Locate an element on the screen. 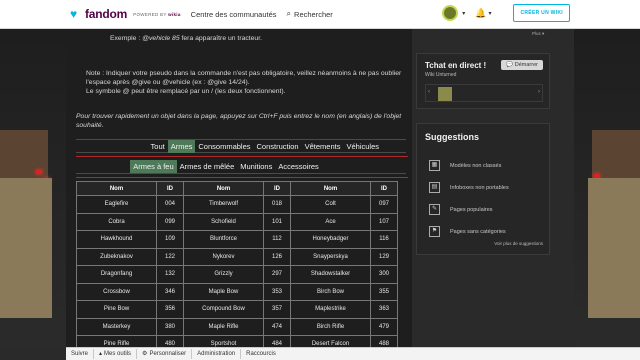  suggestion-item: ▦ Modèles non classés is located at coordinates (465, 165).